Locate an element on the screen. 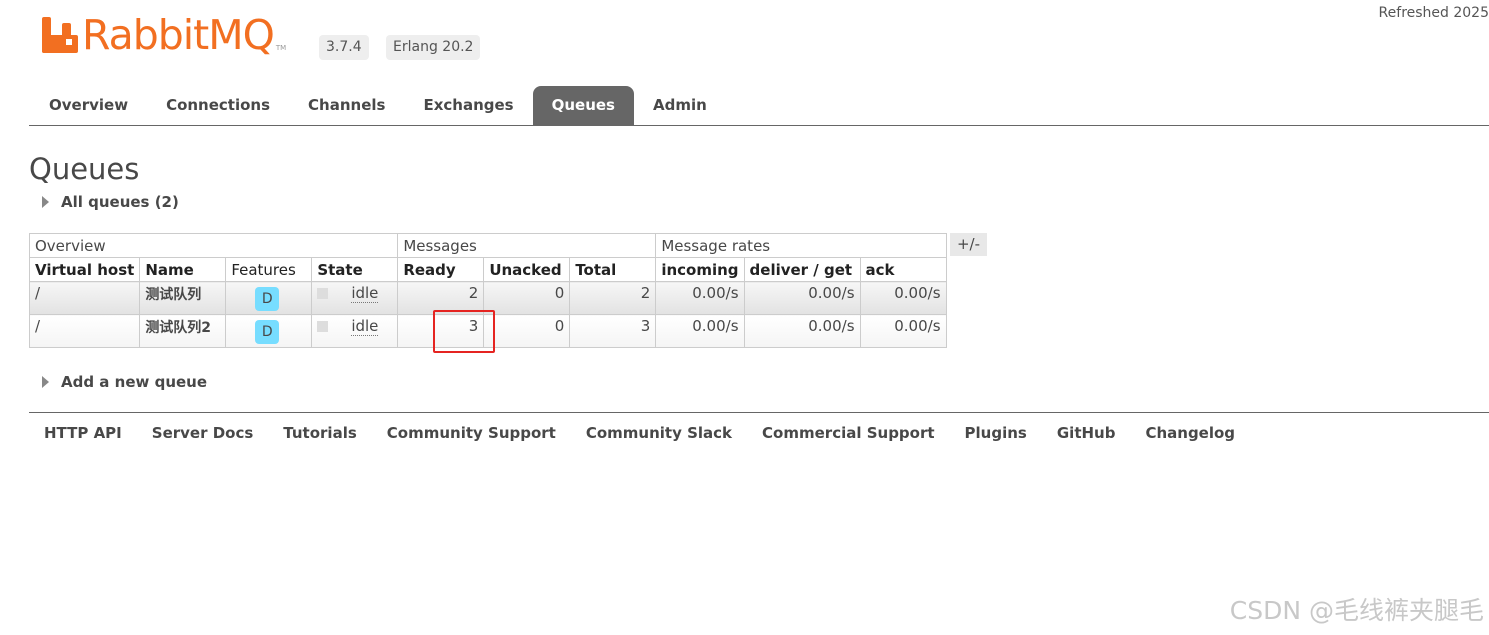 This screenshot has width=1489, height=635. col-ready: Ready is located at coordinates (441, 269).